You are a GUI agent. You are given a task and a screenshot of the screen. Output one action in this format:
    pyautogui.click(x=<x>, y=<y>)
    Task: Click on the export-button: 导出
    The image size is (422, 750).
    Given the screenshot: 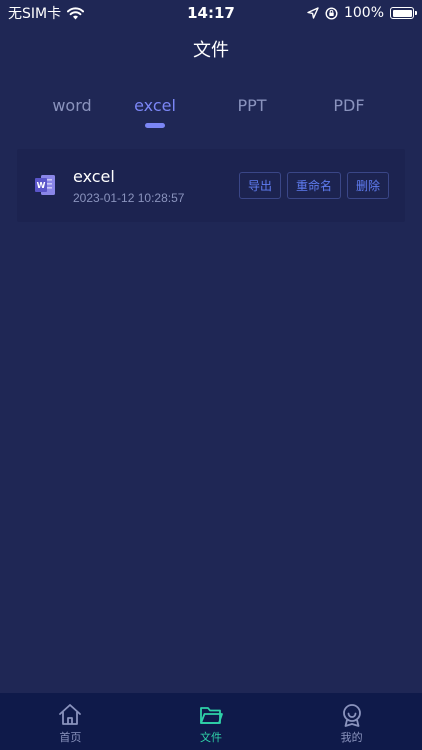 What is the action you would take?
    pyautogui.click(x=259, y=185)
    